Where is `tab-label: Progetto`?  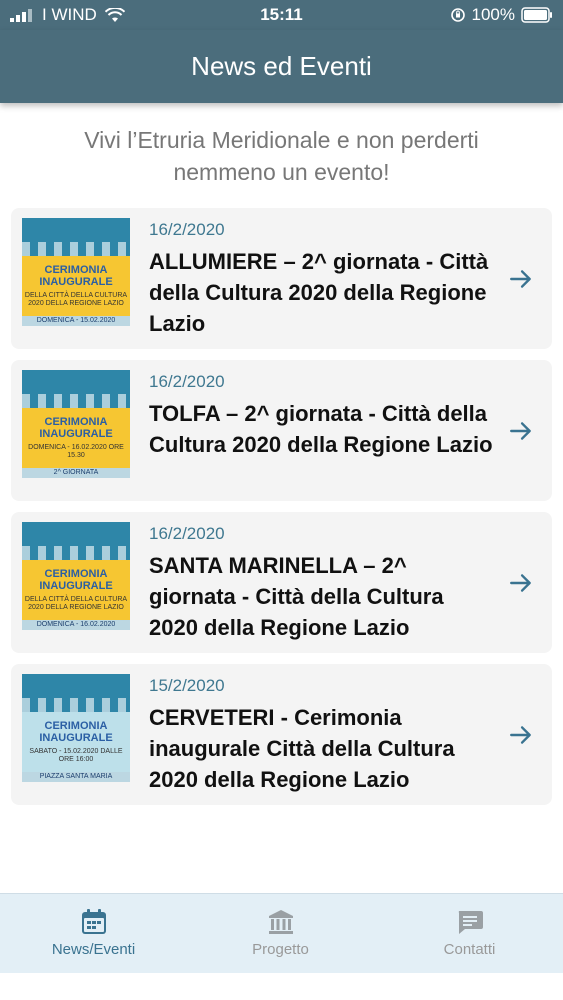 tab-label: Progetto is located at coordinates (280, 949).